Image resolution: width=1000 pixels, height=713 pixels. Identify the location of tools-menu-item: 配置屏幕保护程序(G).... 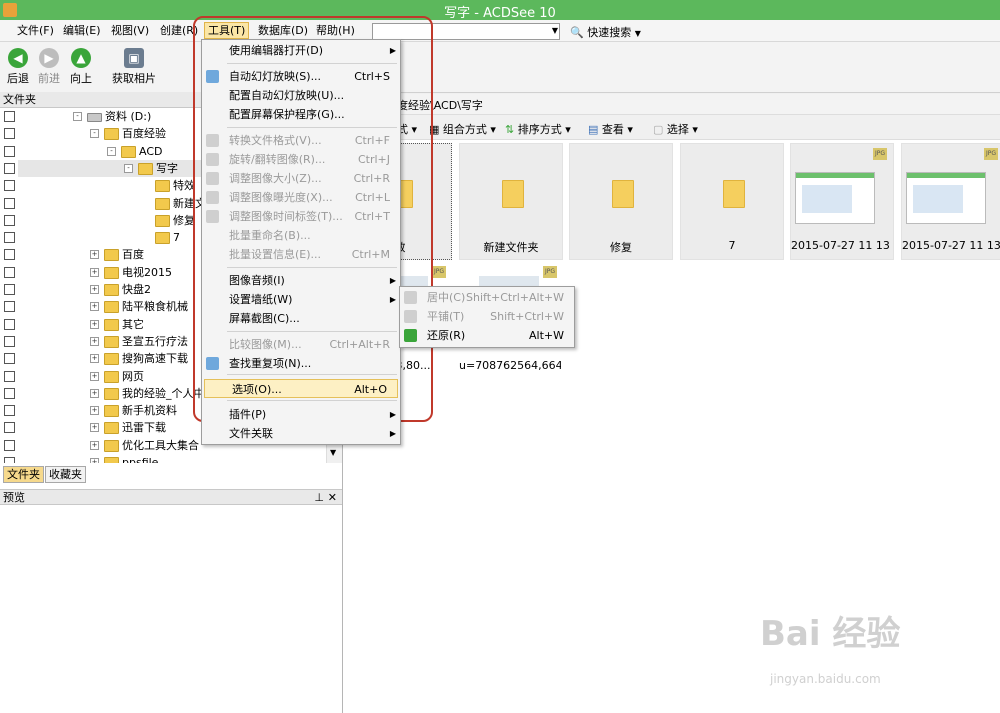
(301, 114).